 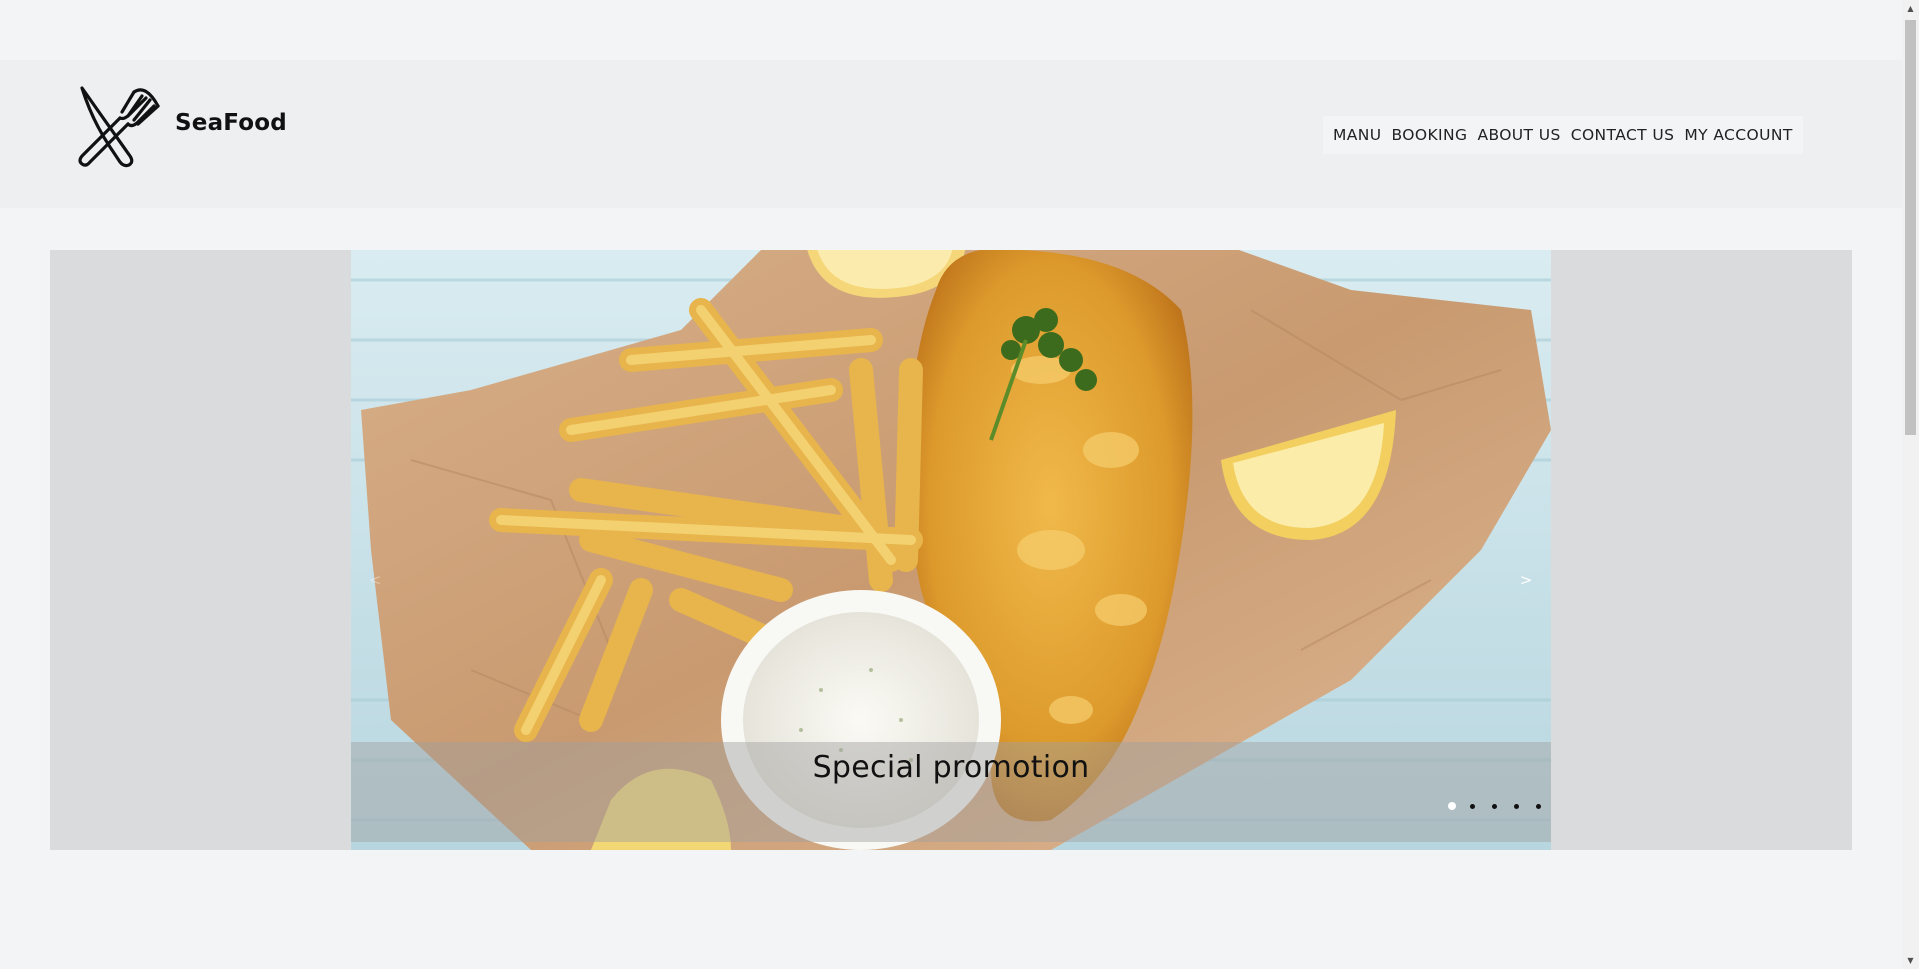 I want to click on slide-caption: Special promotion, so click(x=951, y=767).